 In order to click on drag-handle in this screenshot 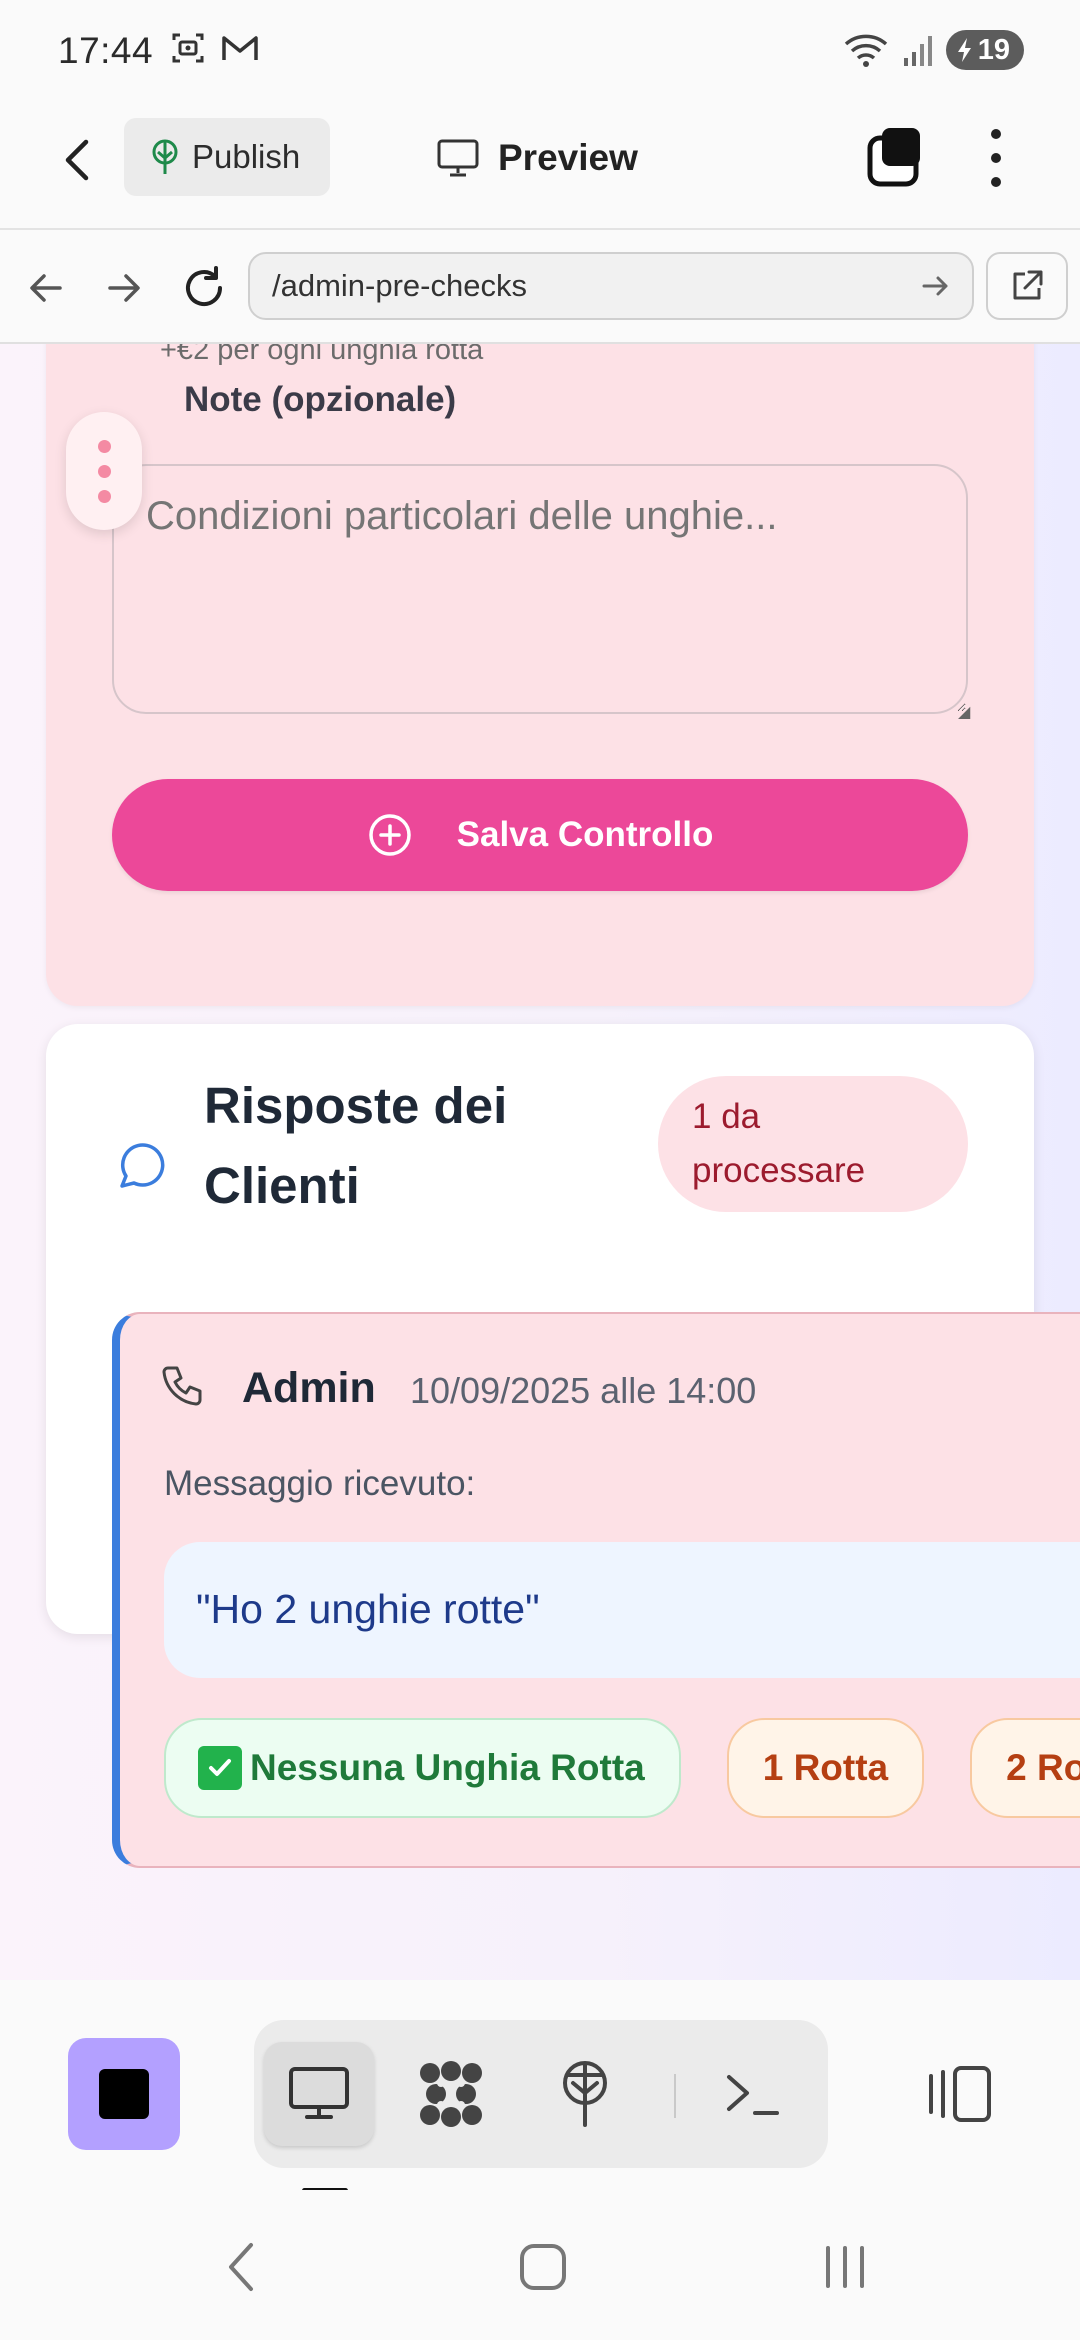, I will do `click(104, 471)`.